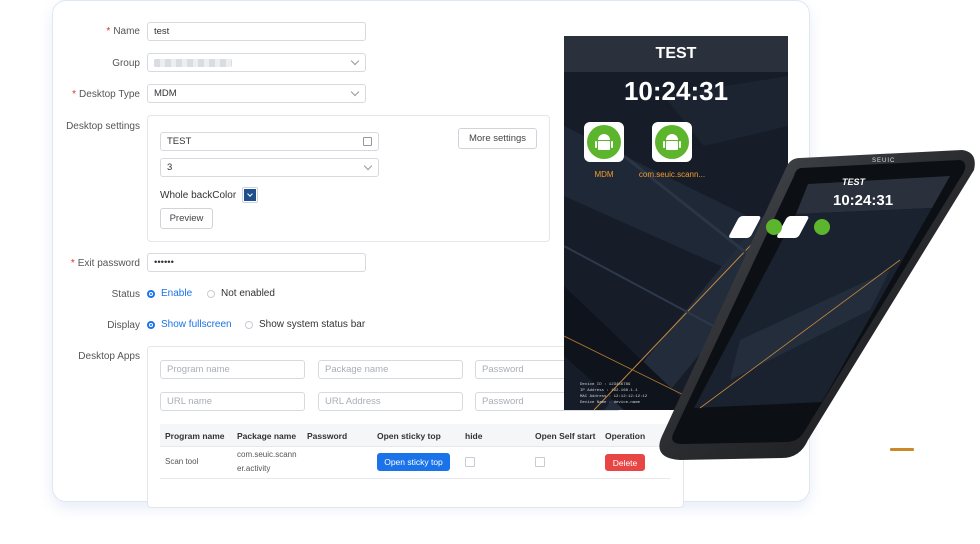 The height and width of the screenshot is (544, 980). What do you see at coordinates (189, 324) in the screenshot?
I see `display-fullscreen-radio: Show fullscreen` at bounding box center [189, 324].